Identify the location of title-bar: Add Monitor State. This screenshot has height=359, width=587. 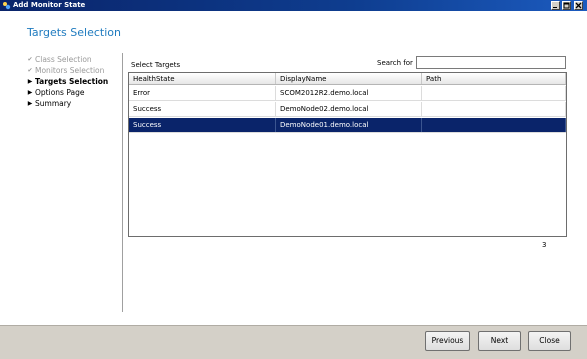
(293, 5).